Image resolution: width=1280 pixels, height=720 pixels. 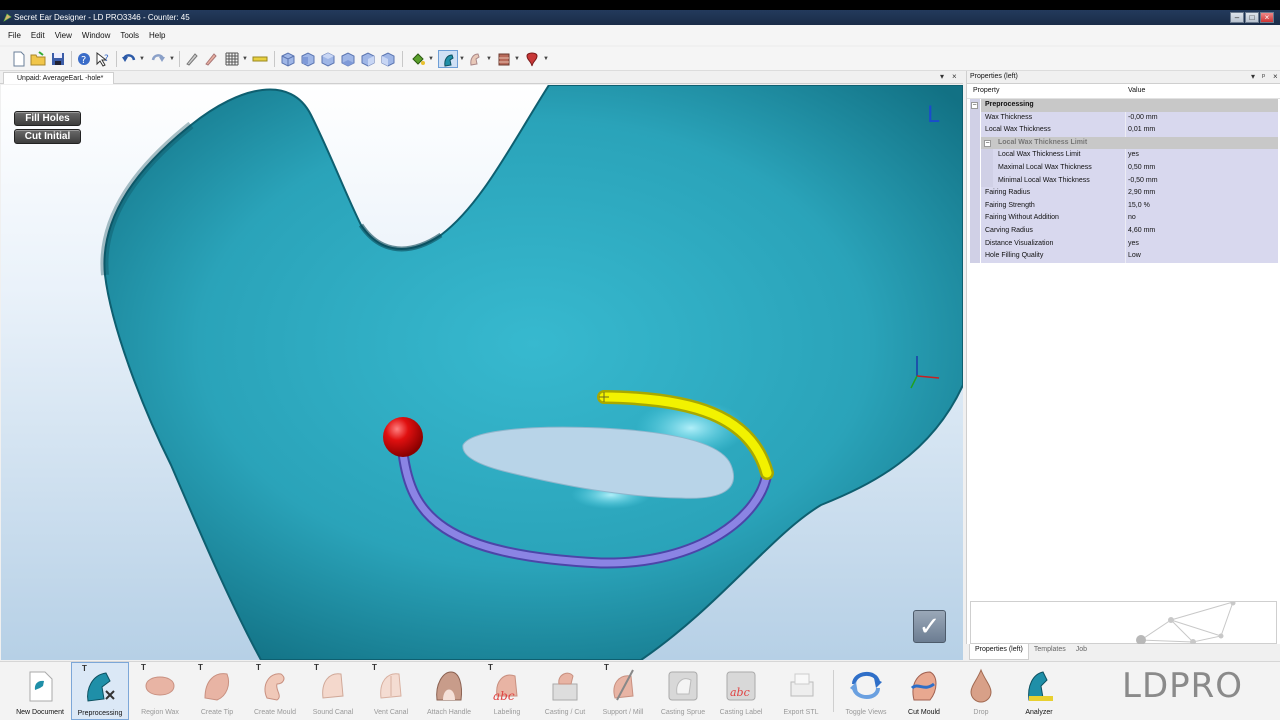 I want to click on property-row: Fairing Radius 2,90 mm, so click(x=1123, y=193).